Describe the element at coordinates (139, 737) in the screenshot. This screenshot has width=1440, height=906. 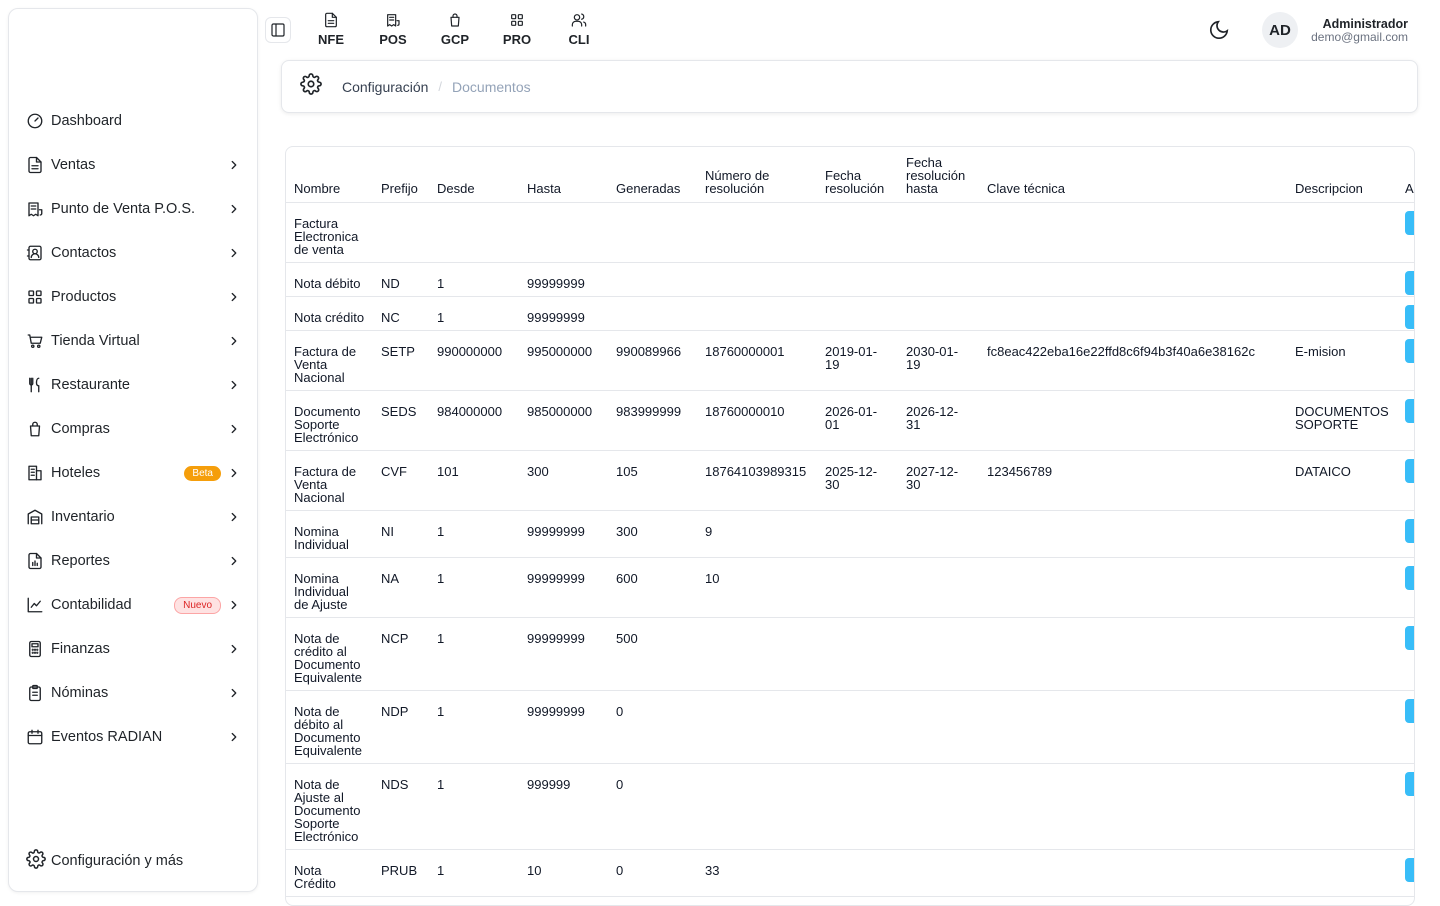
I see `sidebar-item-label: Eventos RADIAN` at that location.